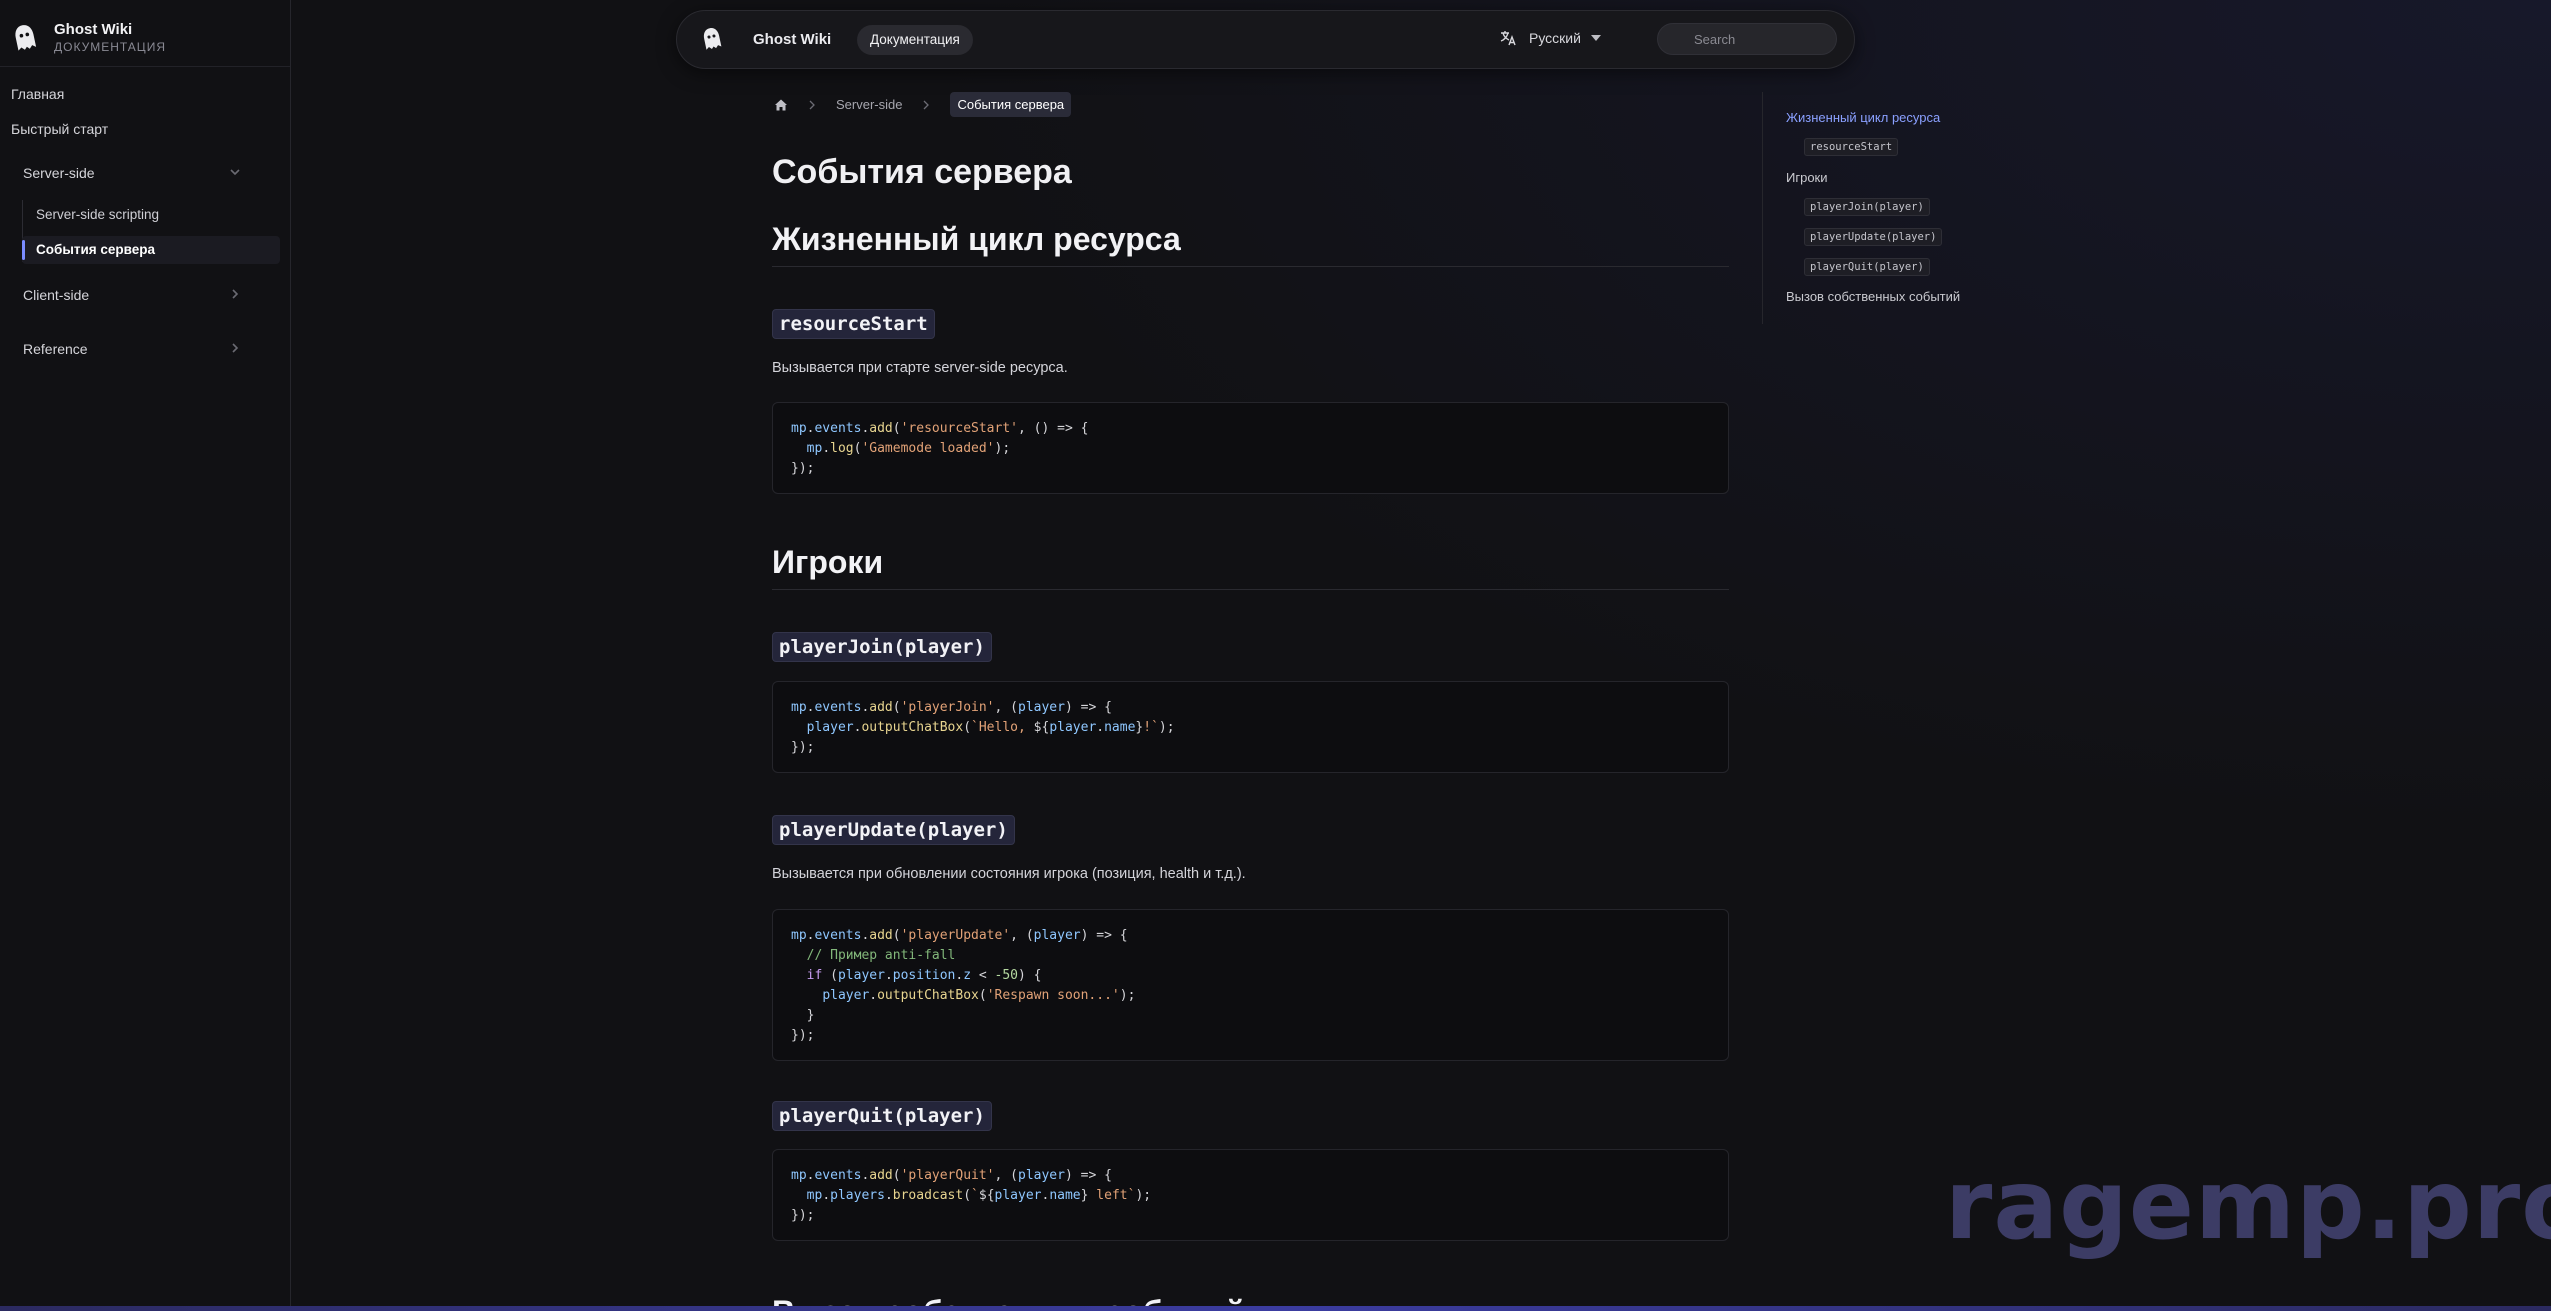 This screenshot has height=1311, width=2551. Describe the element at coordinates (853, 324) in the screenshot. I see `event-title-resourcestart: resourceStart` at that location.